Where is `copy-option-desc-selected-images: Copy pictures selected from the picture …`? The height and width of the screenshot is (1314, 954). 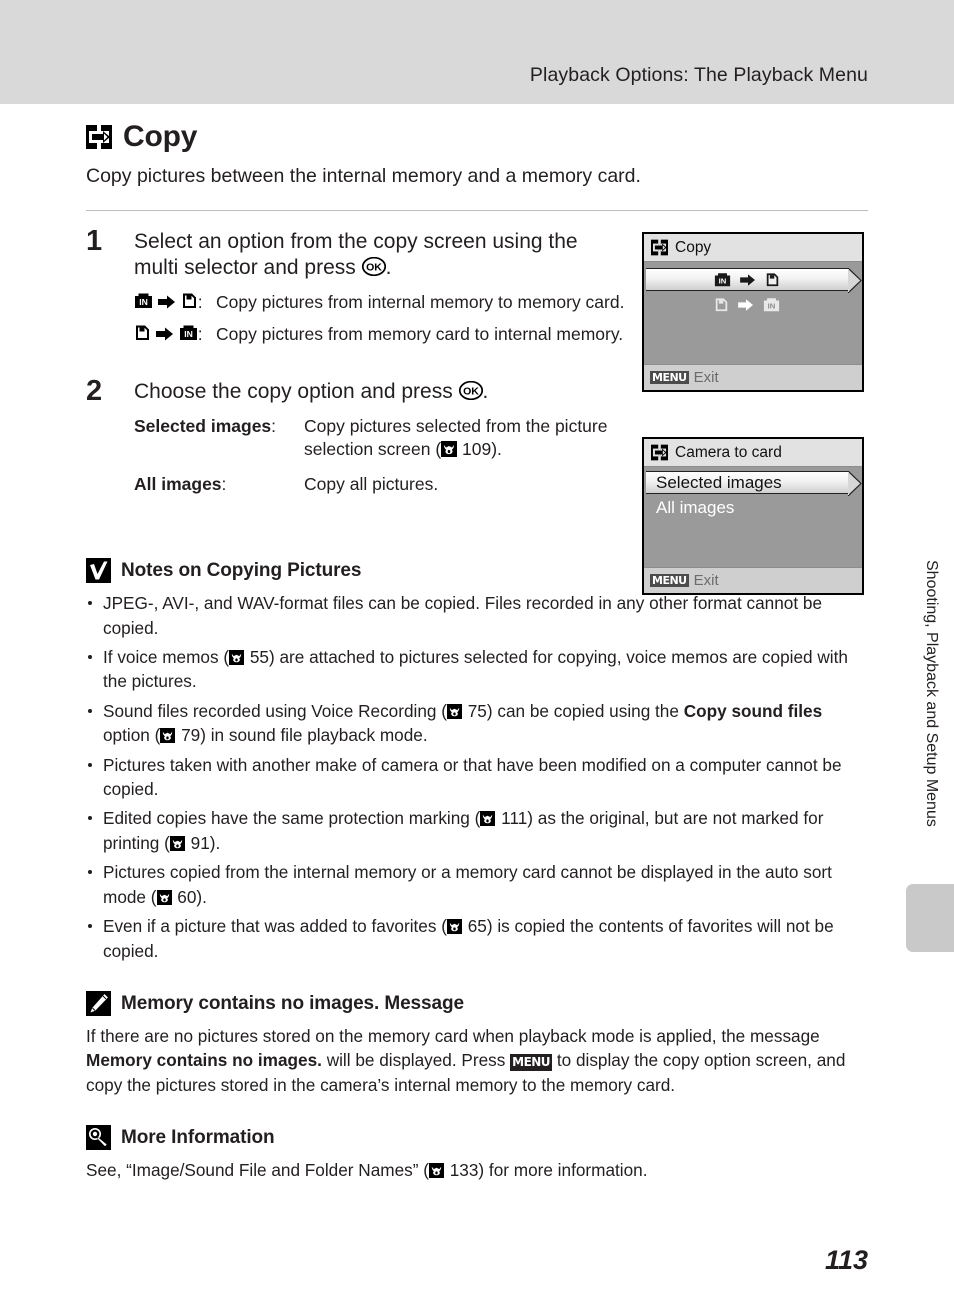 copy-option-desc-selected-images: Copy pictures selected from the picture … is located at coordinates (479, 438).